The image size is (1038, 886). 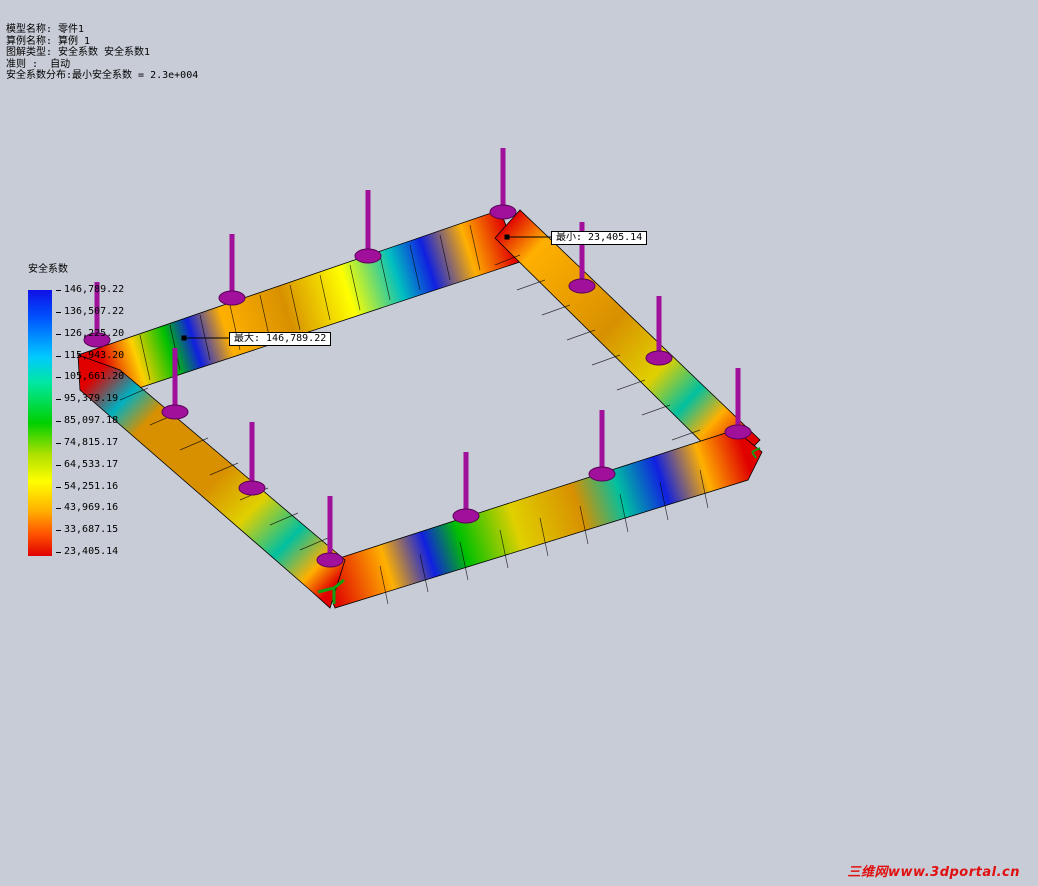 What do you see at coordinates (45, 29) in the screenshot?
I see `model-name: 模型名称: 零件1` at bounding box center [45, 29].